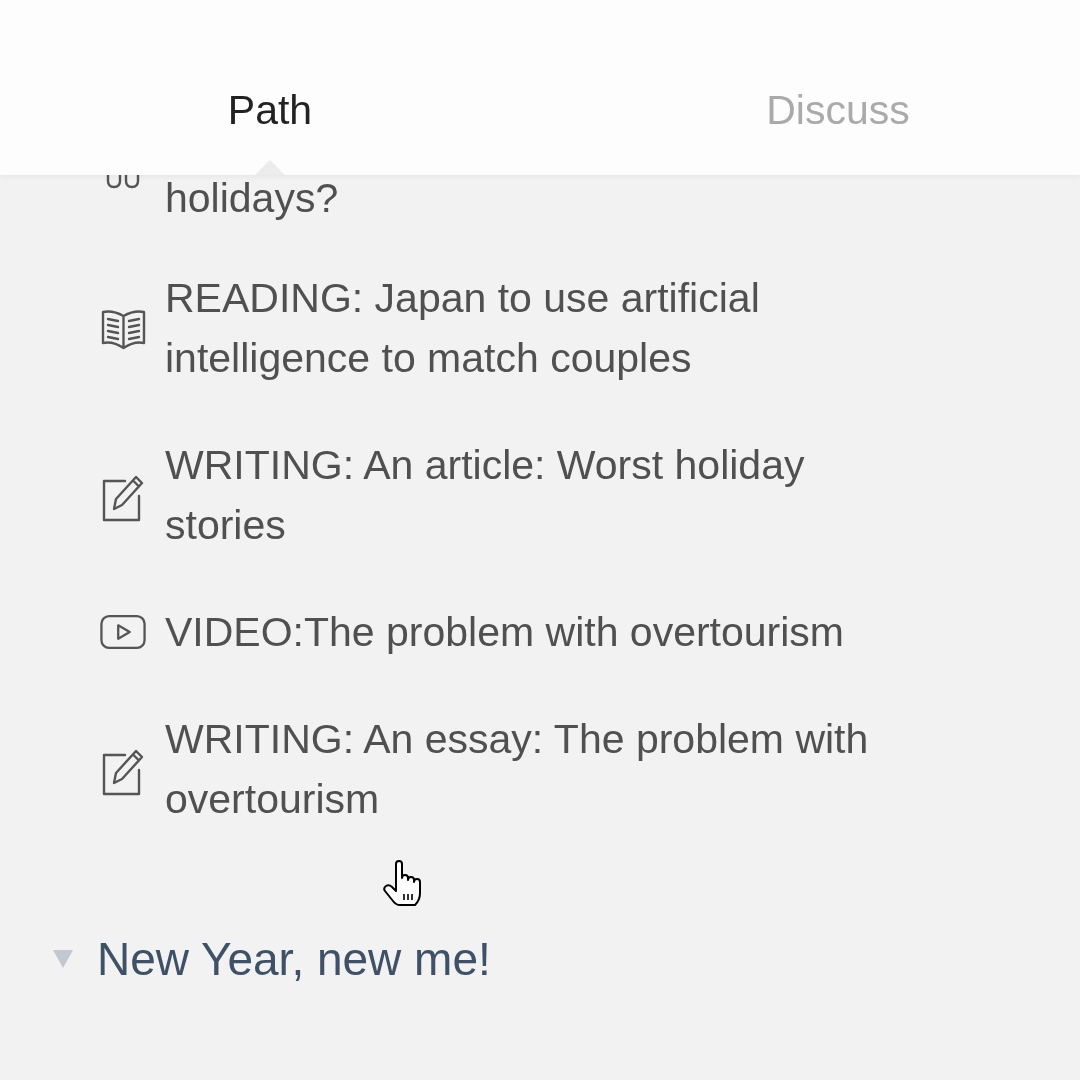 This screenshot has height=1080, width=1080. Describe the element at coordinates (294, 959) in the screenshot. I see `section-title: New Year, new me!` at that location.